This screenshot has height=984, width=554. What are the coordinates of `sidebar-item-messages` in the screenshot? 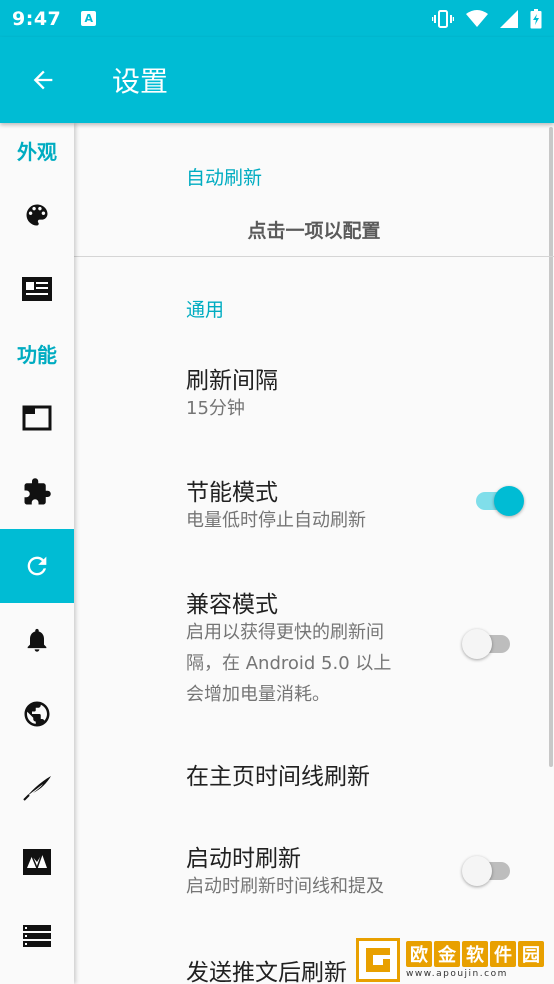 It's located at (37, 862).